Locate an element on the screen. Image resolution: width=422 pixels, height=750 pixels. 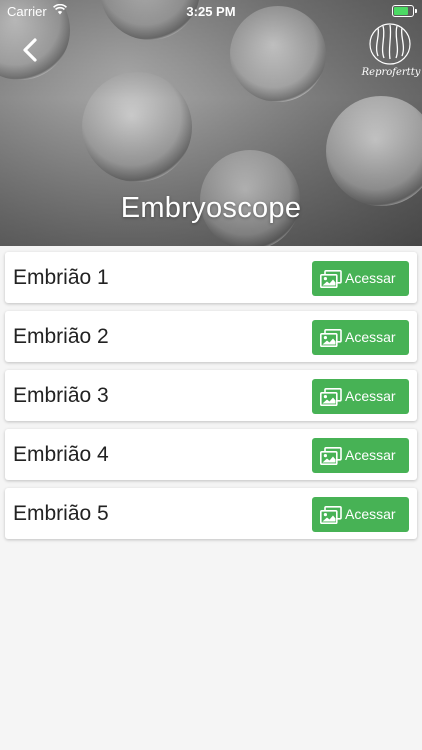
clinic-logo: Reprofertty is located at coordinates (391, 50).